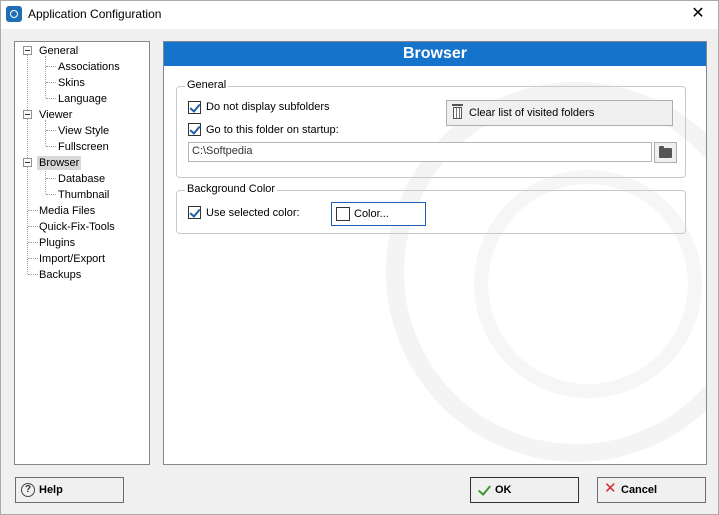 This screenshot has width=719, height=515. What do you see at coordinates (484, 490) in the screenshot?
I see `checkmark-icon` at bounding box center [484, 490].